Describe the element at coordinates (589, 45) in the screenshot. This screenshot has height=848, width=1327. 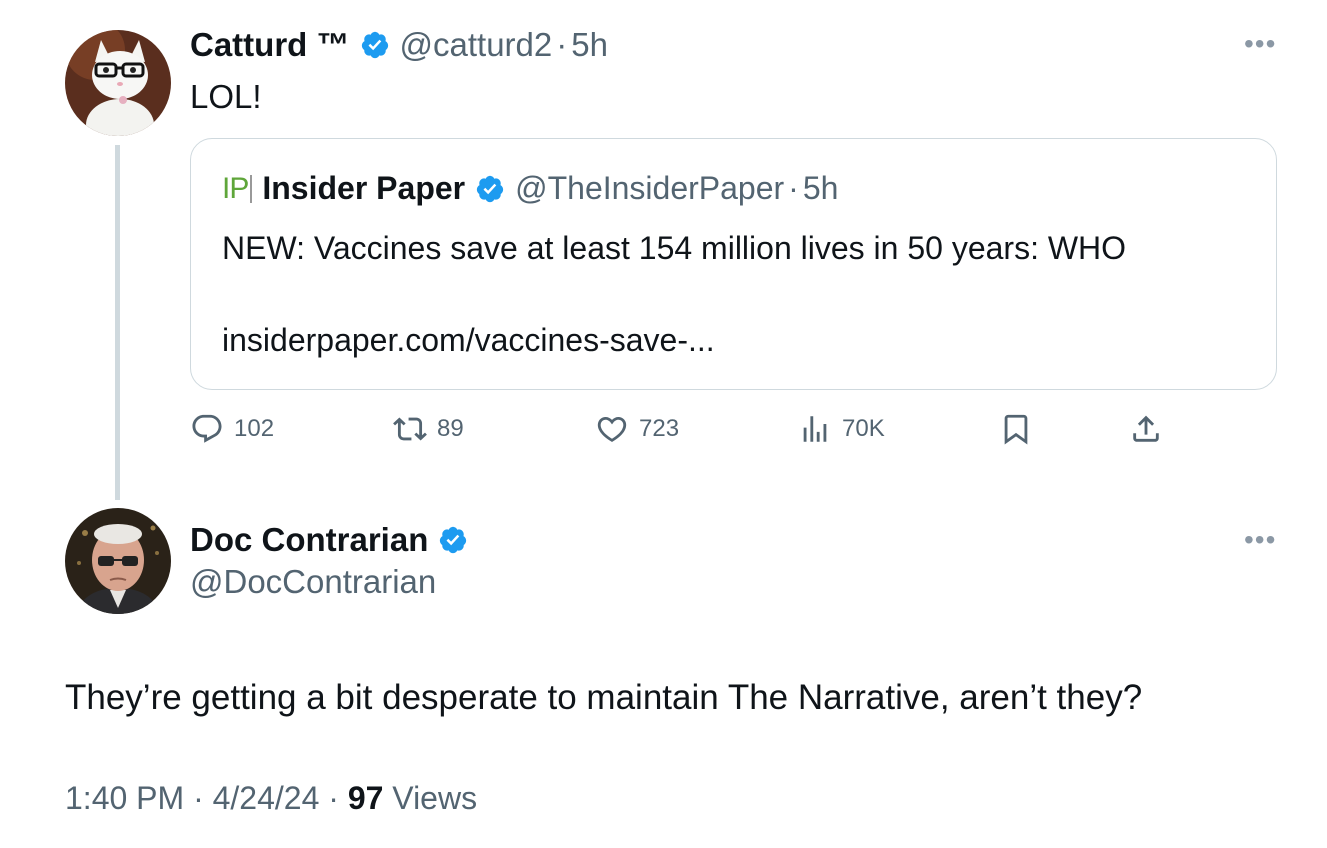
I see `tweet-time: 5h` at that location.